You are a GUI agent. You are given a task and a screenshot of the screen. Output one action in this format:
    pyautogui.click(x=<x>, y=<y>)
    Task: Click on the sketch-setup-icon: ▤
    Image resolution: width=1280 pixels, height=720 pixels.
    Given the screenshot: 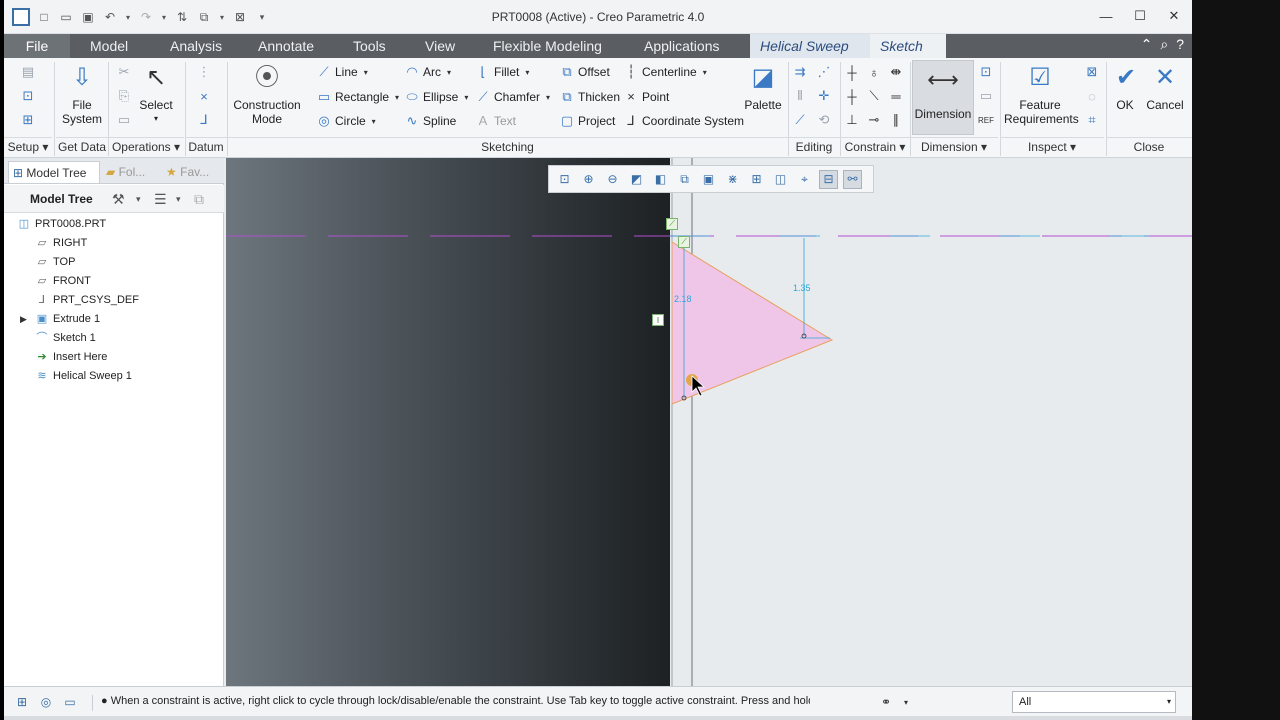 What is the action you would take?
    pyautogui.click(x=28, y=72)
    